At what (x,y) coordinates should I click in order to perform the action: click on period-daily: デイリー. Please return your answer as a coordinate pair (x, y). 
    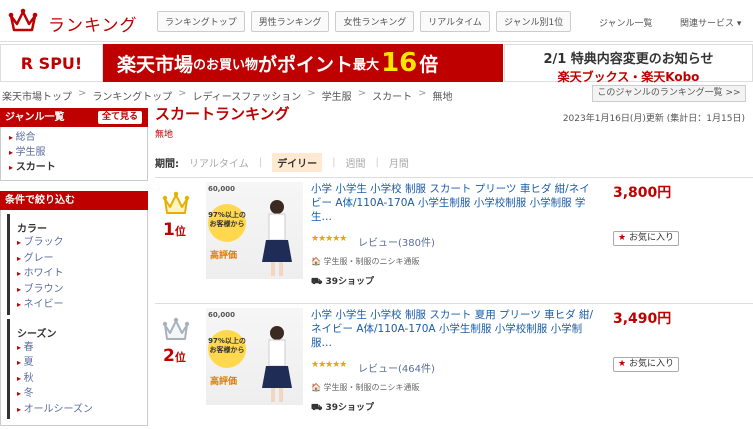
    Looking at the image, I should click on (297, 162).